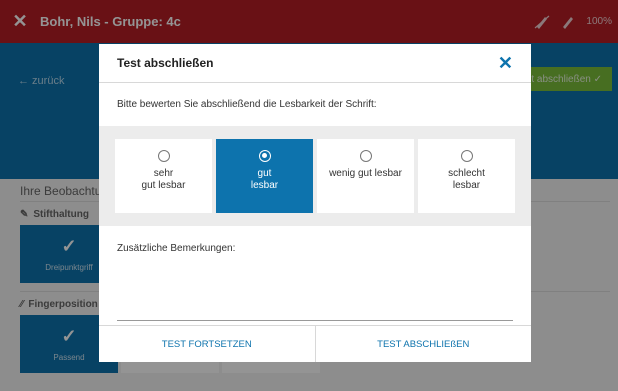 The width and height of the screenshot is (618, 391). What do you see at coordinates (176, 248) in the screenshot?
I see `remarks-label: Zusätzliche Bemerkungen:` at bounding box center [176, 248].